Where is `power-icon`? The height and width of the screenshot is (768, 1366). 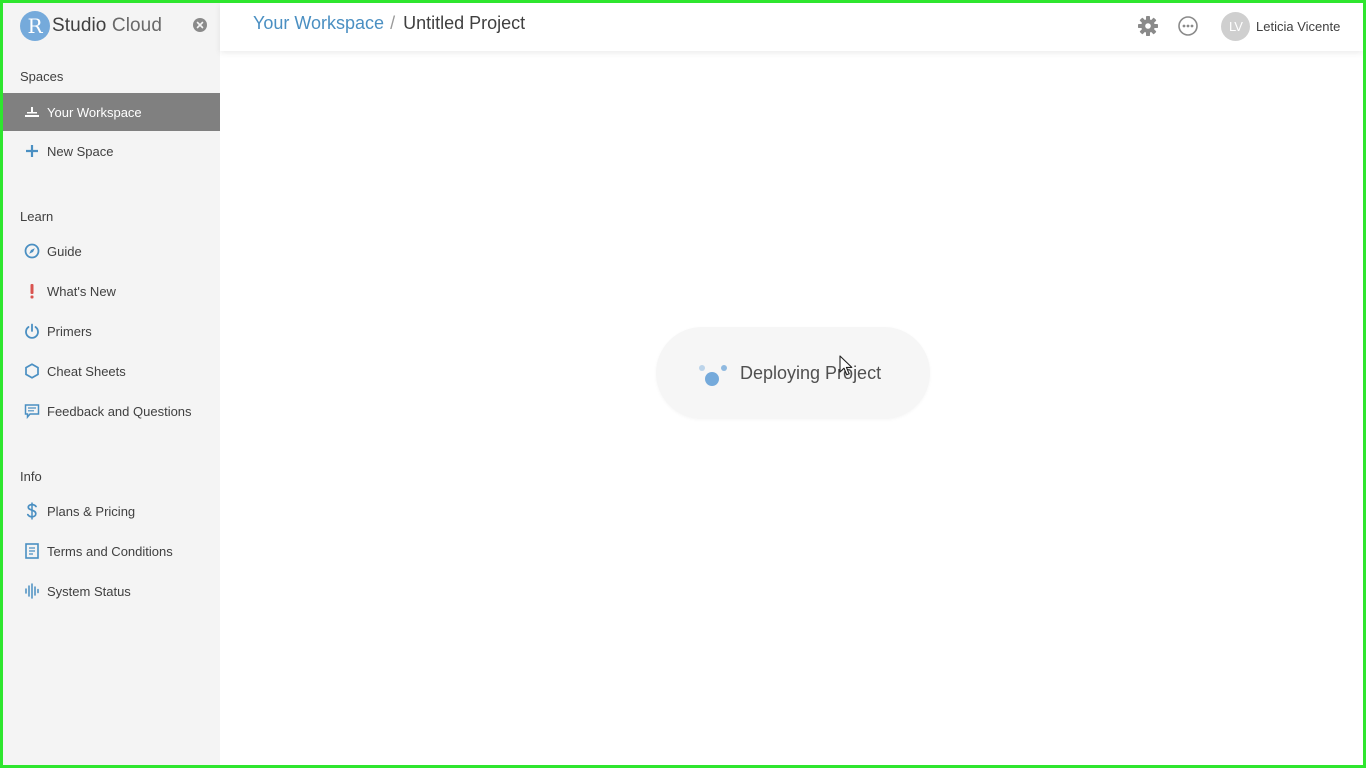 power-icon is located at coordinates (32, 331).